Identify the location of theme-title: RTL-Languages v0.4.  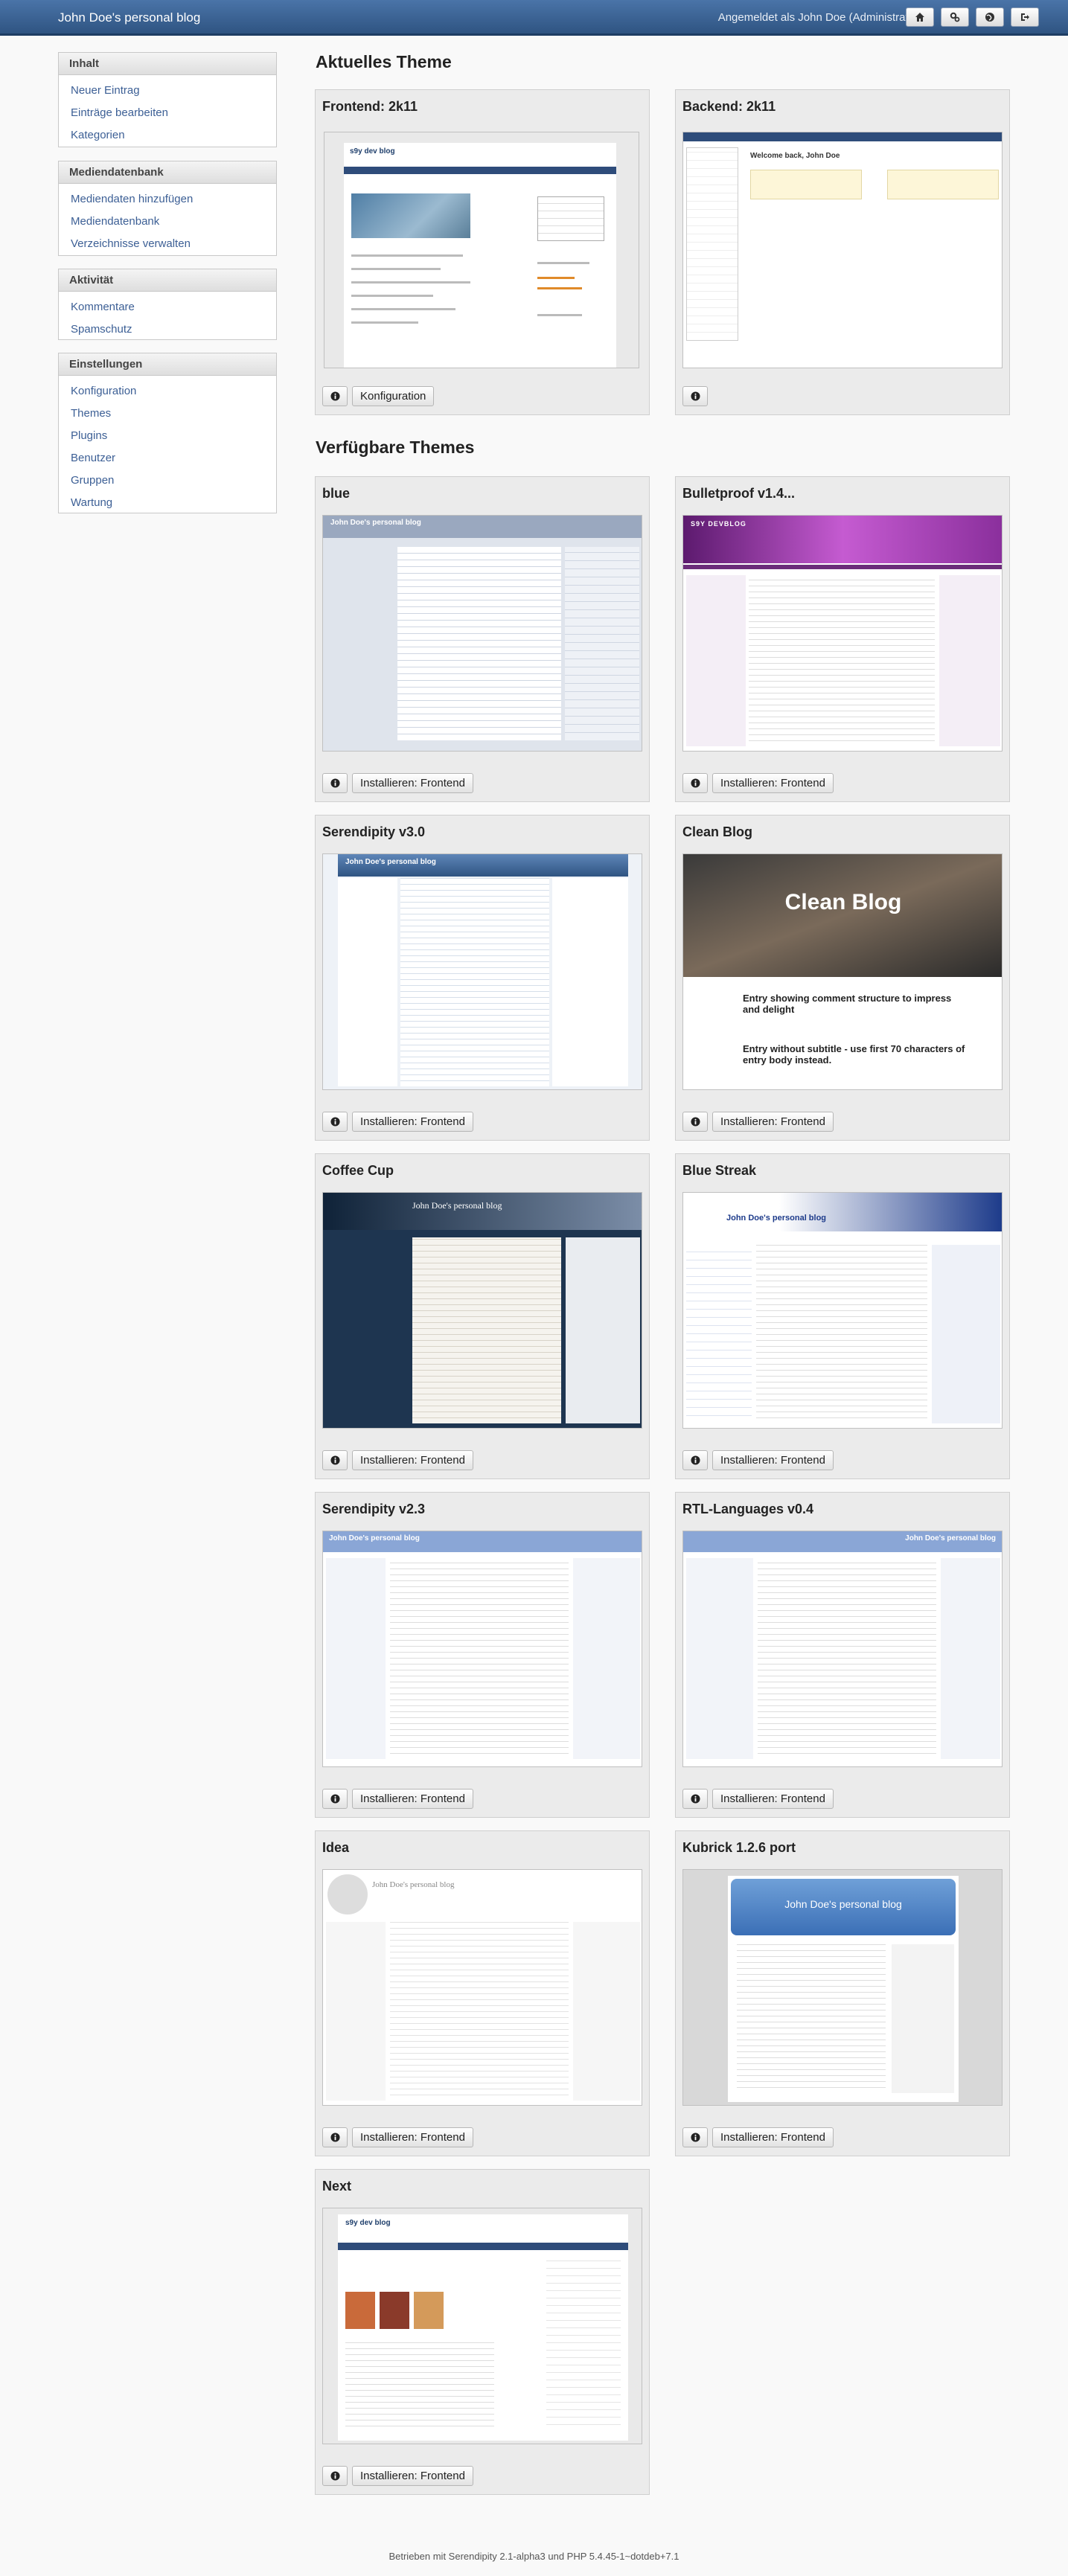
(748, 1509).